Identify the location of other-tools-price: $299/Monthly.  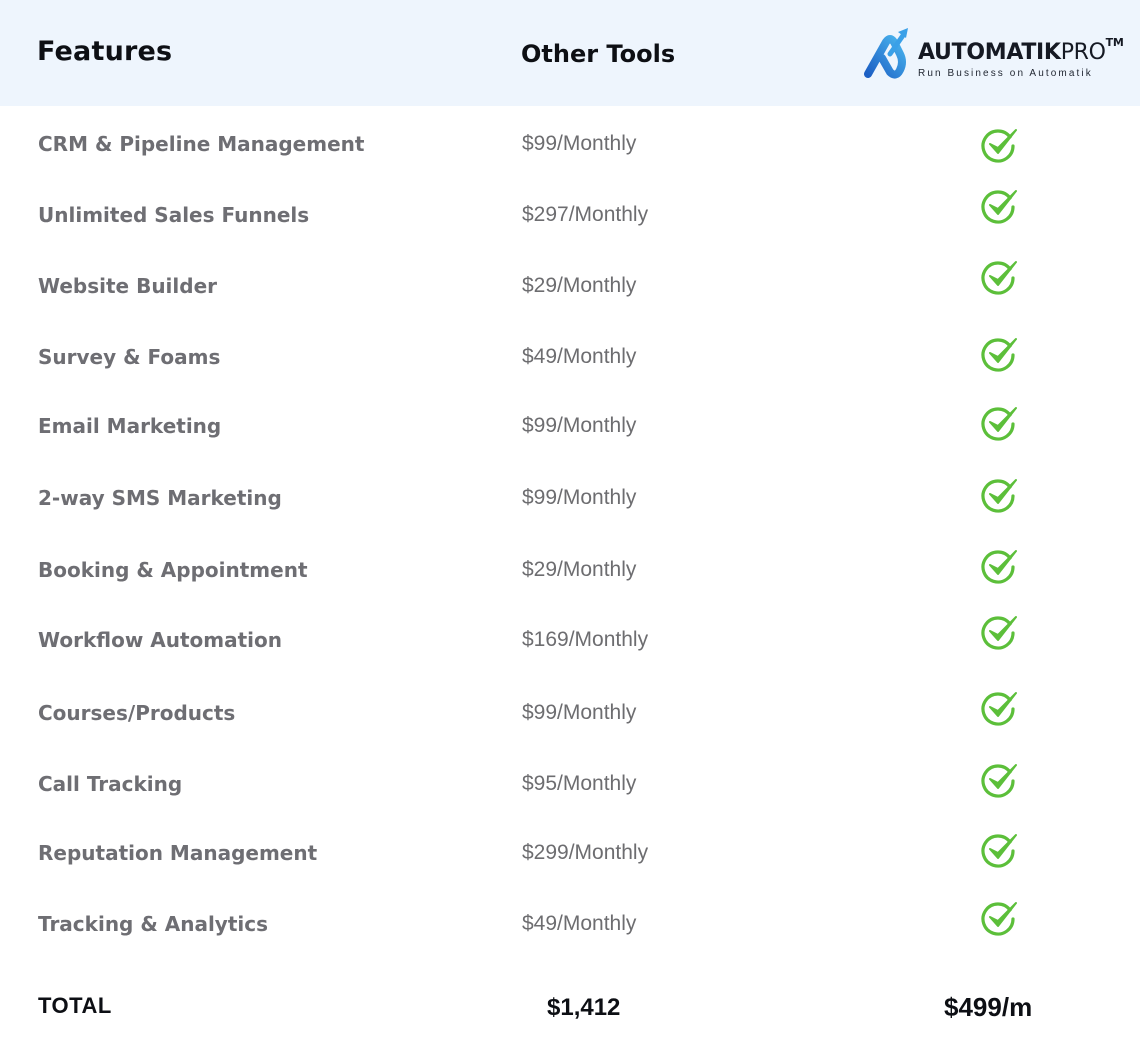
(585, 852).